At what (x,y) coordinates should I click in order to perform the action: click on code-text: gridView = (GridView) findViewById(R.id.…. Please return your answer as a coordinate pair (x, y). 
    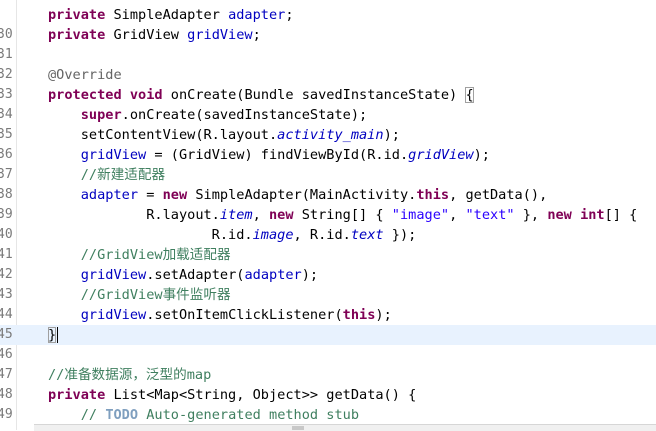
    Looking at the image, I should click on (269, 155).